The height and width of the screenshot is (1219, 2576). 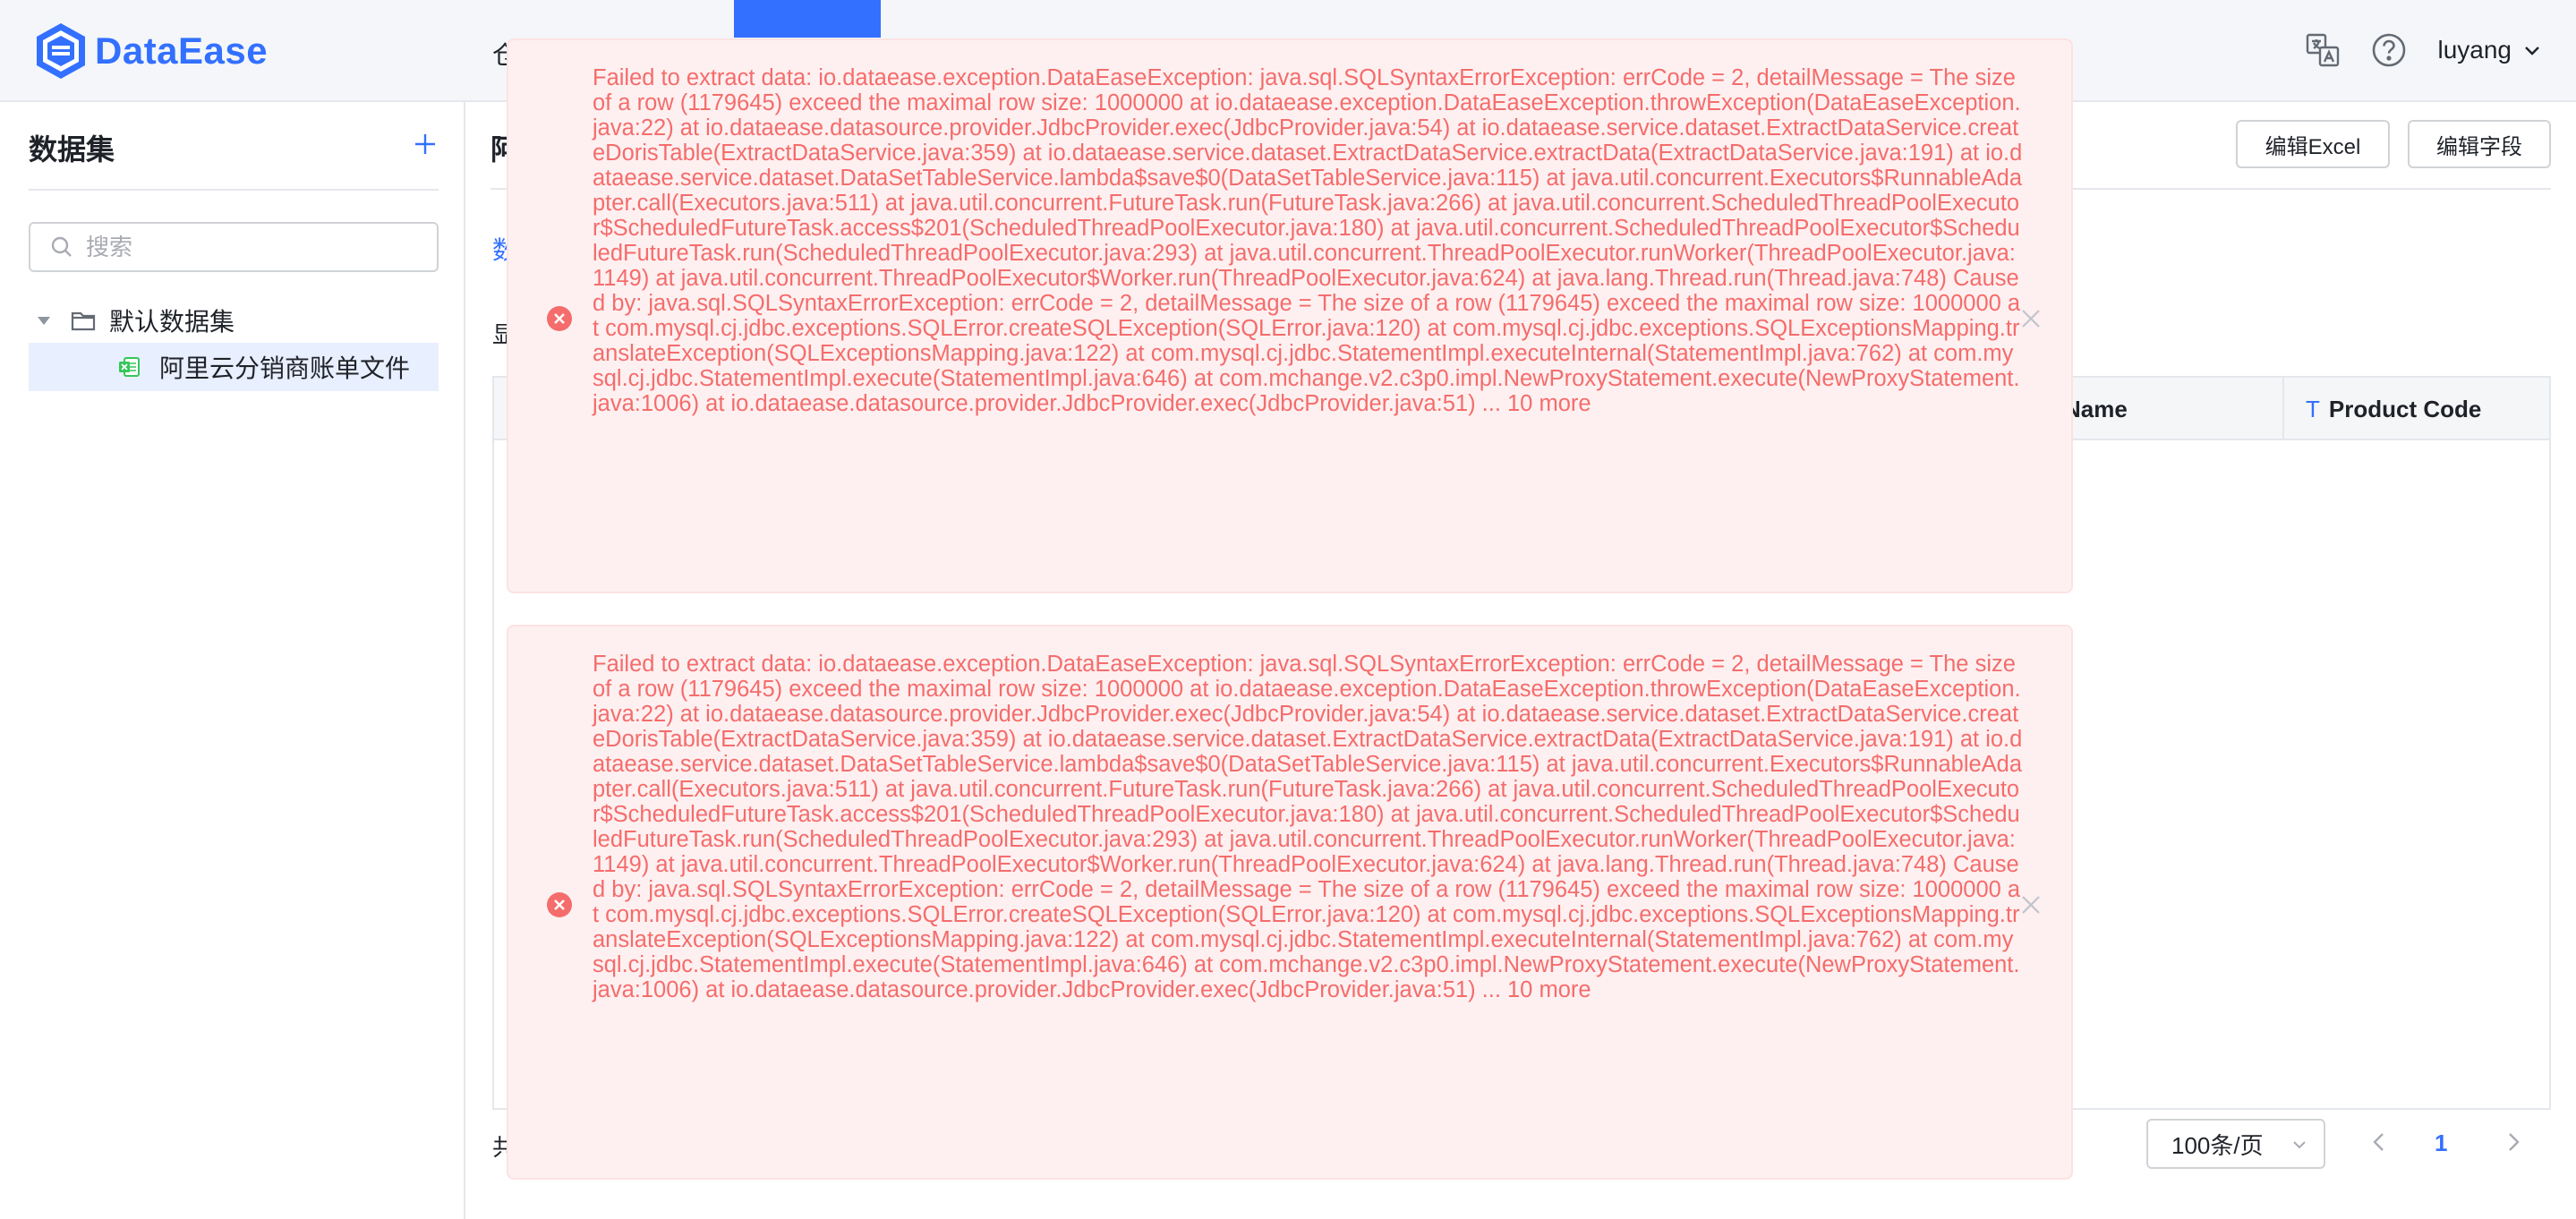 I want to click on tree-folder-default: 默认数据集, so click(x=135, y=320).